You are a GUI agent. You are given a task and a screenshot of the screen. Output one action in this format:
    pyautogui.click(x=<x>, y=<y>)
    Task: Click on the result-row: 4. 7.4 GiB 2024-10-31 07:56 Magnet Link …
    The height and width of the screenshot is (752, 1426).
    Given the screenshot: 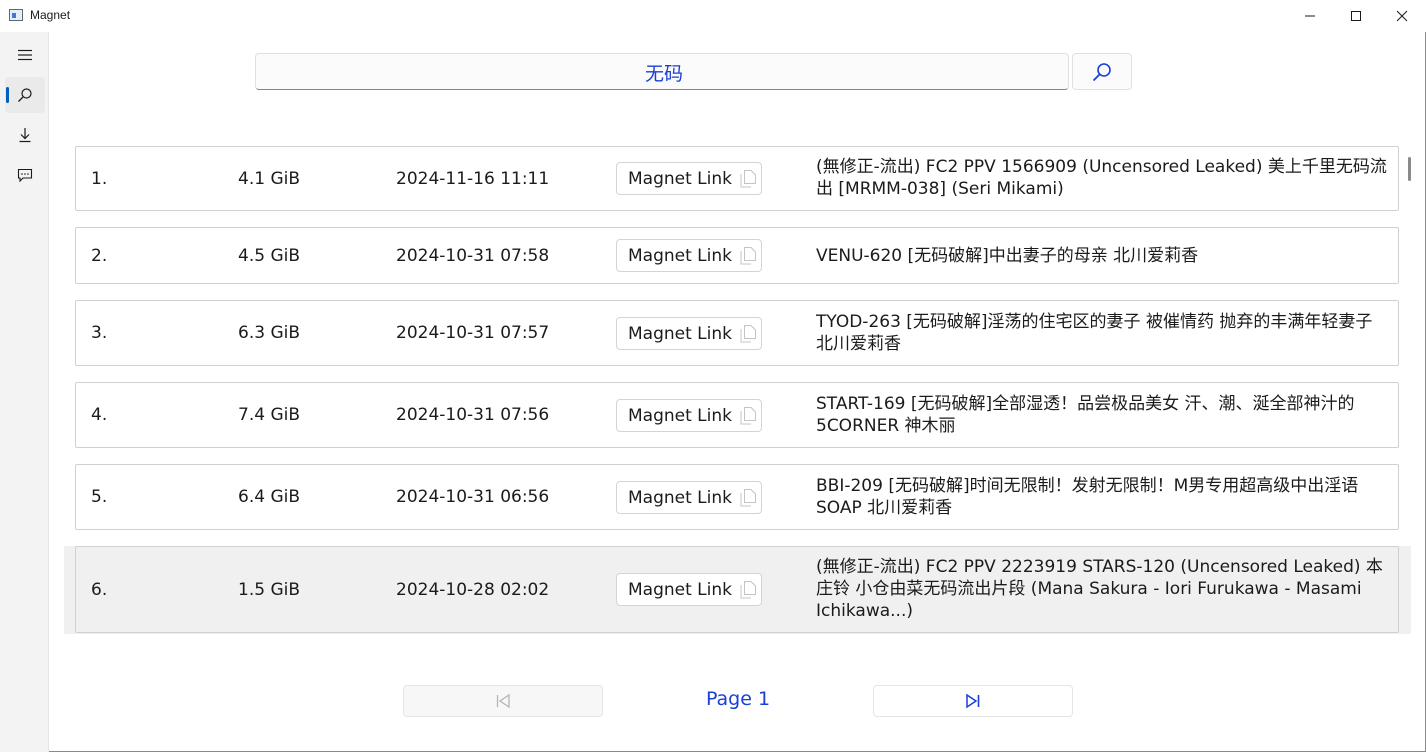 What is the action you would take?
    pyautogui.click(x=737, y=415)
    